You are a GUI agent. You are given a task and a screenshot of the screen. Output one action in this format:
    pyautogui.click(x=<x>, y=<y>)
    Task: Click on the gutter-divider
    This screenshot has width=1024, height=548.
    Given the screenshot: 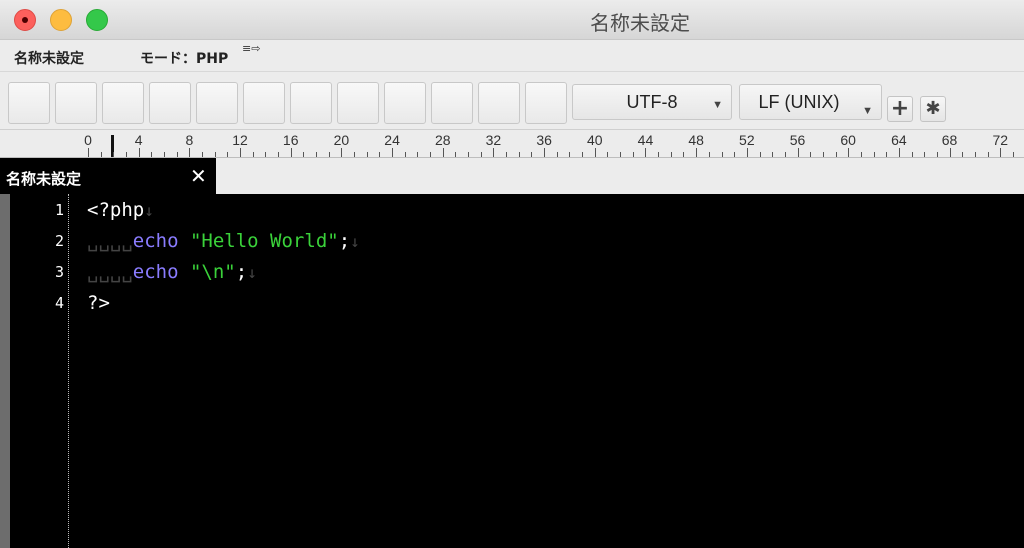 What is the action you would take?
    pyautogui.click(x=68, y=371)
    